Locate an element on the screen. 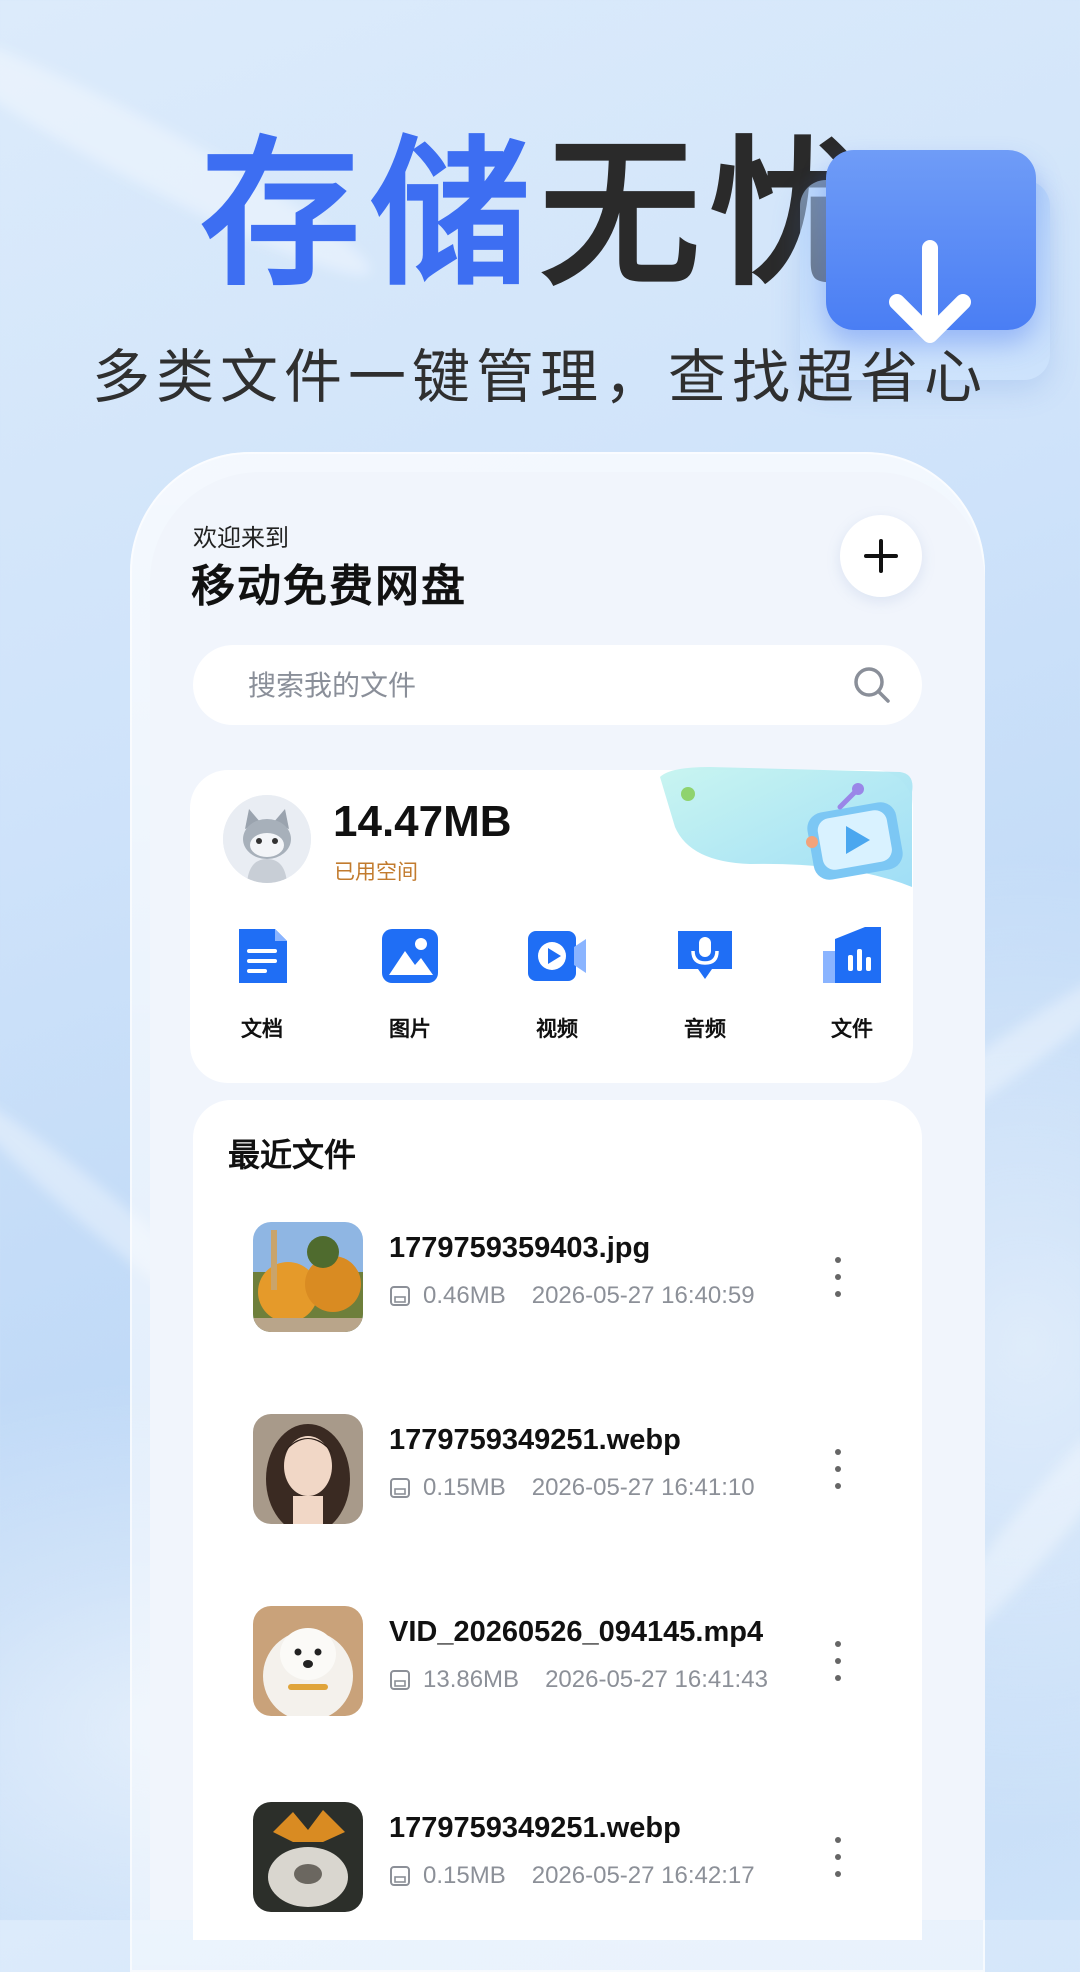 Image resolution: width=1080 pixels, height=1972 pixels. file-name: VID_20260526_094145.mp4 is located at coordinates (576, 1632).